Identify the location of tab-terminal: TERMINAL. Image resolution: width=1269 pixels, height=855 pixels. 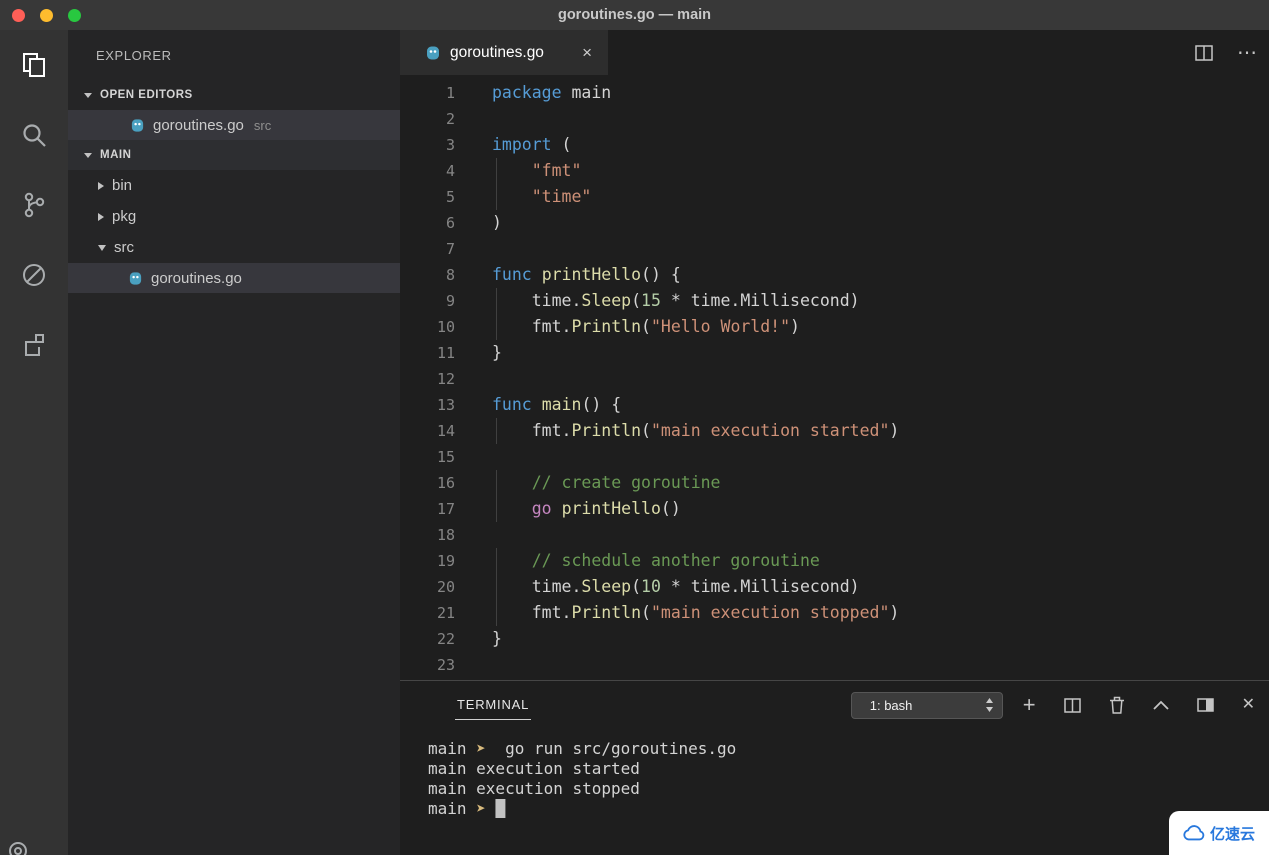
(493, 705).